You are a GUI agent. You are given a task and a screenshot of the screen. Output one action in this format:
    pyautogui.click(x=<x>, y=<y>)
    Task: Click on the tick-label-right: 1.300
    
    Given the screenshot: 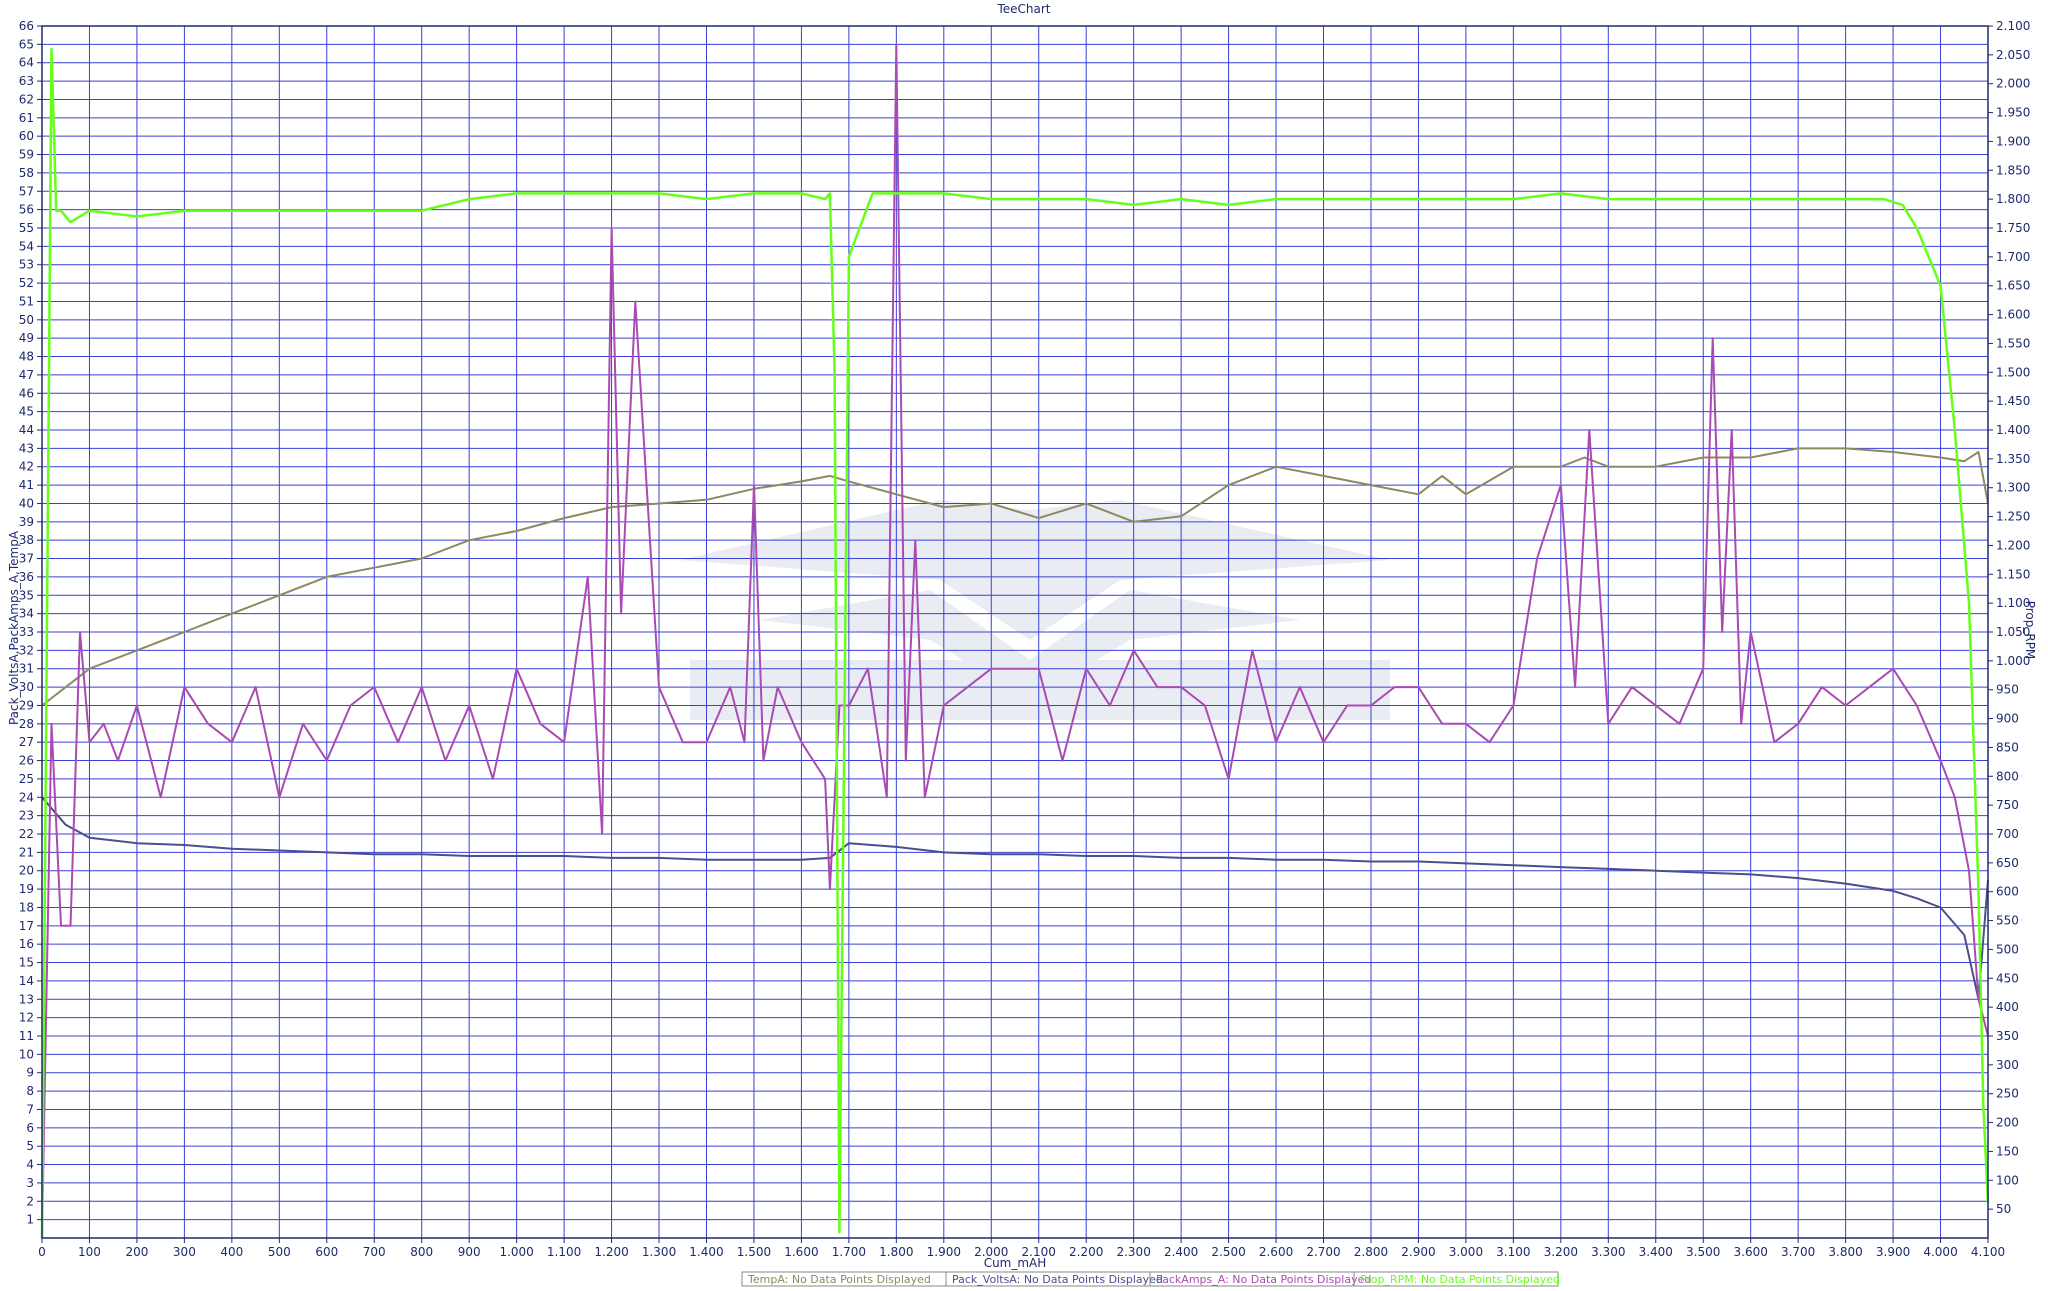 What is the action you would take?
    pyautogui.click(x=2013, y=488)
    